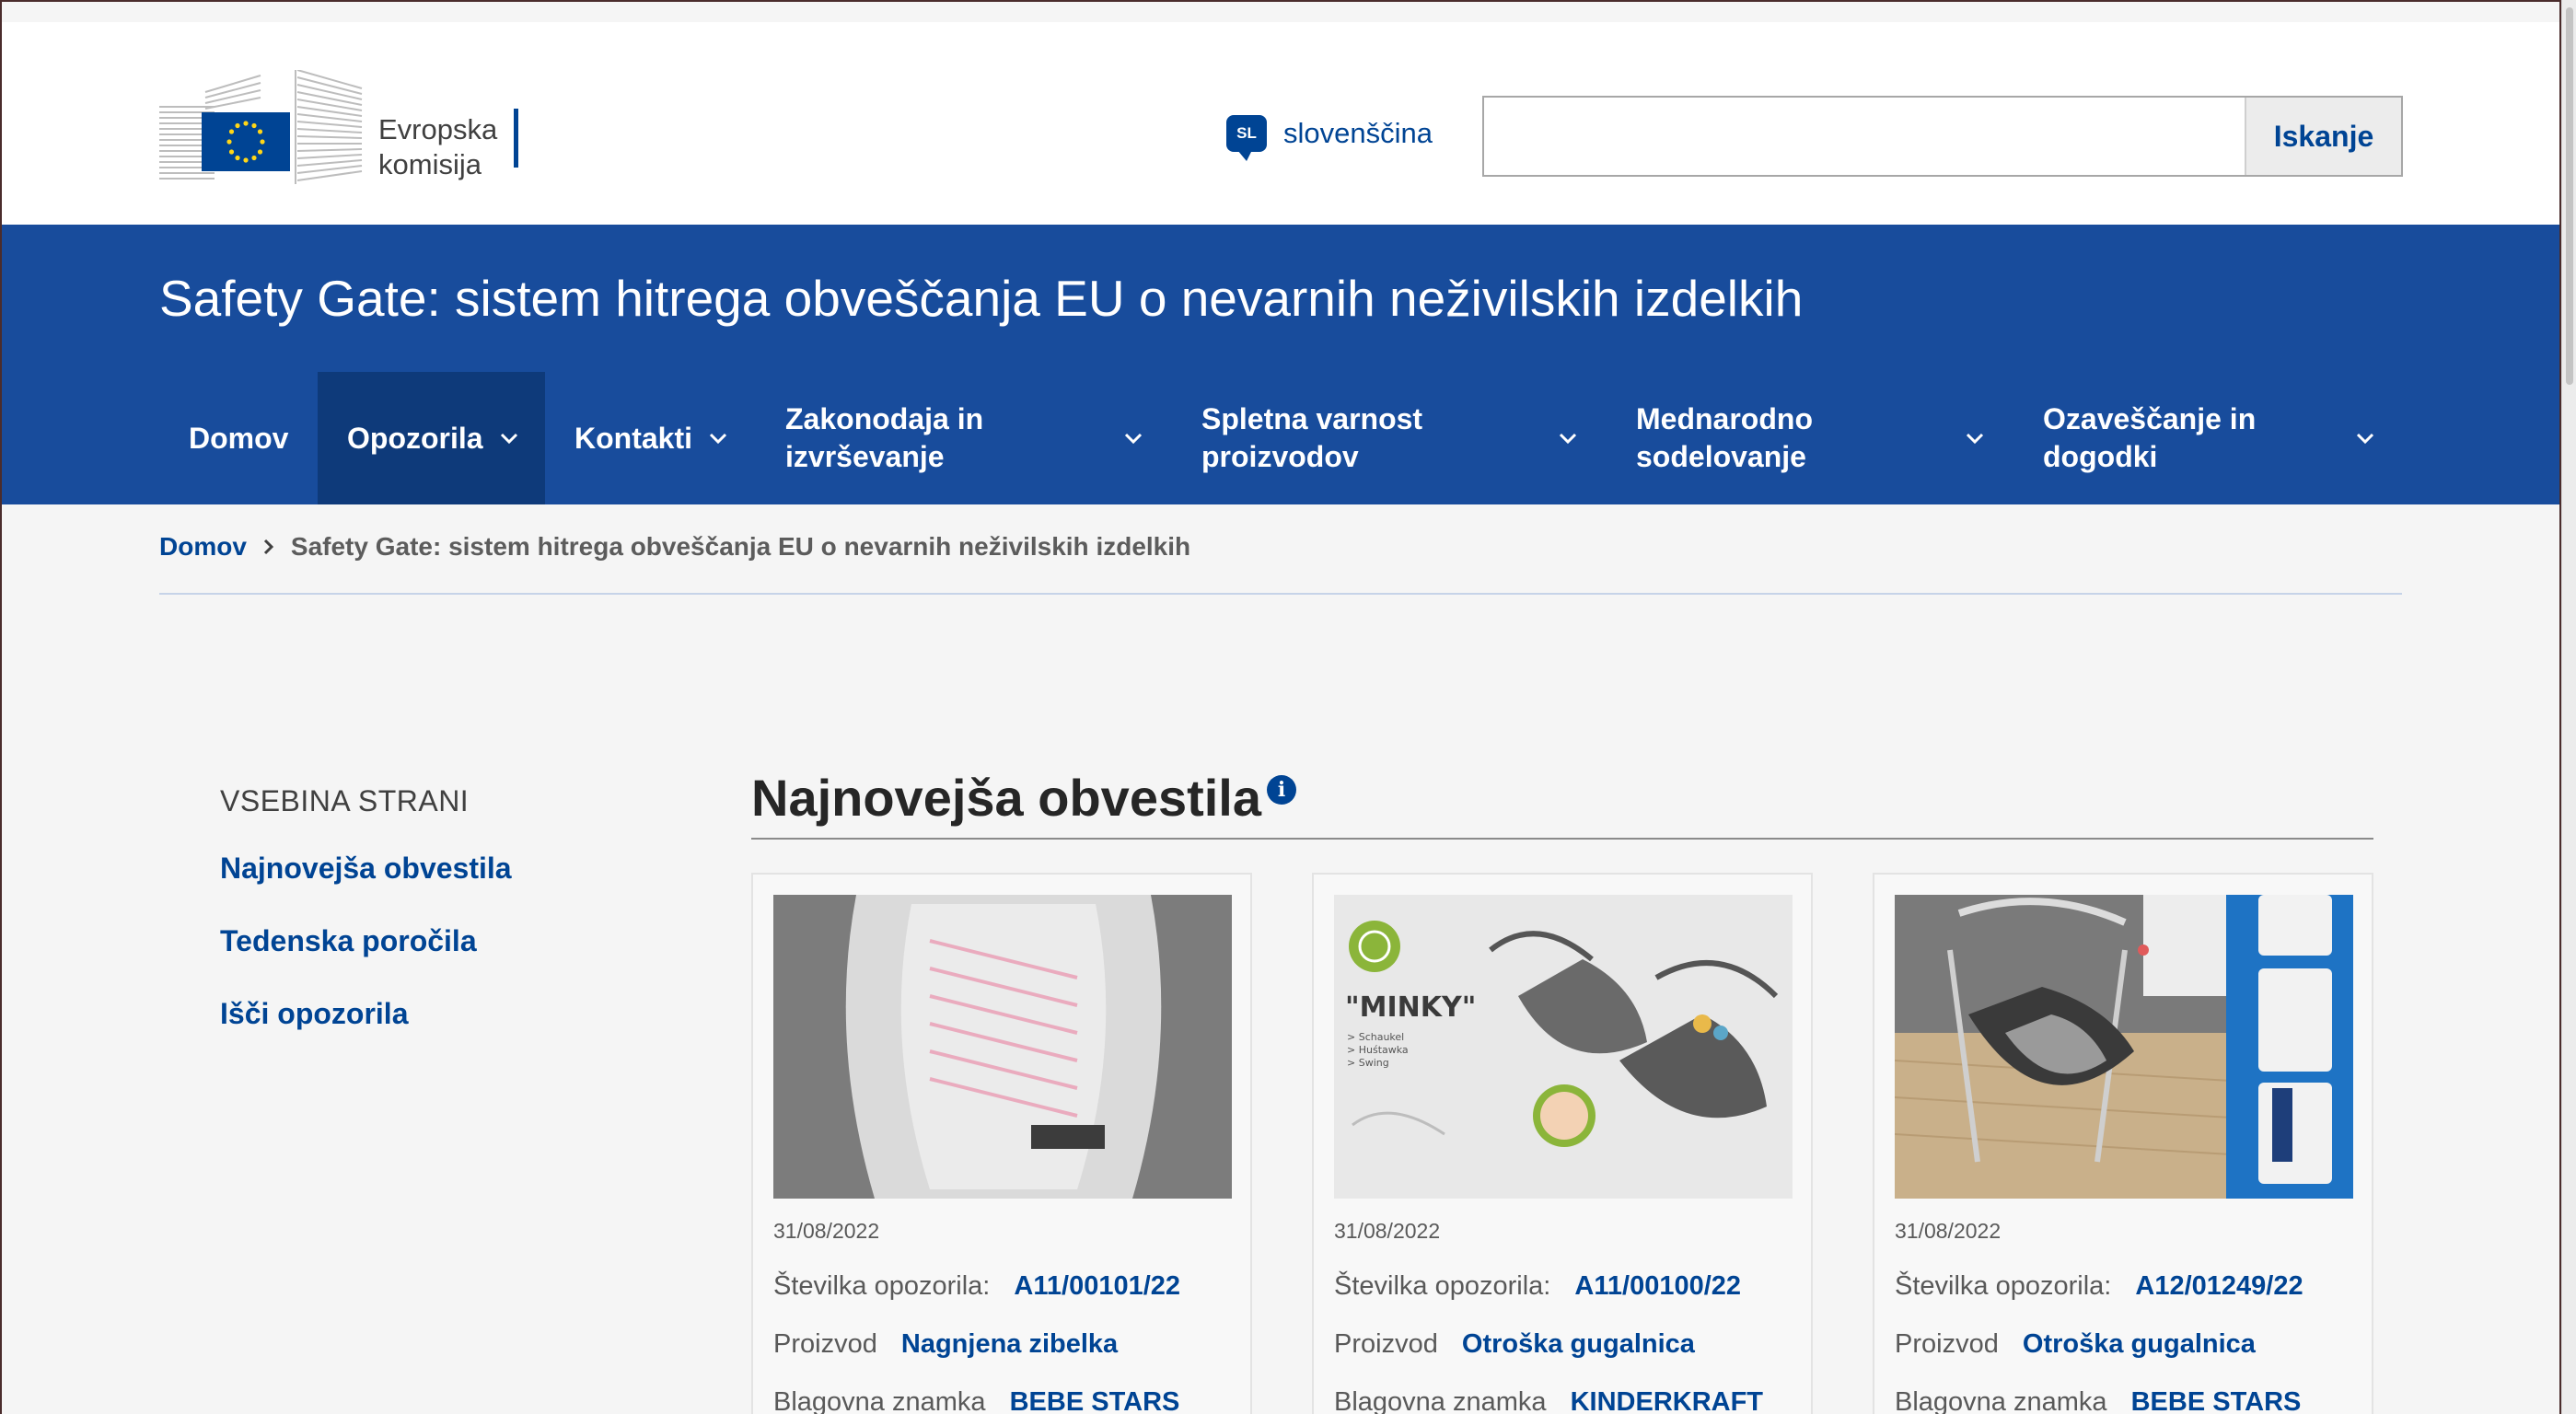 This screenshot has height=1414, width=2576. What do you see at coordinates (1312, 418) in the screenshot?
I see `nav-label-line-1: Spletna varnost` at bounding box center [1312, 418].